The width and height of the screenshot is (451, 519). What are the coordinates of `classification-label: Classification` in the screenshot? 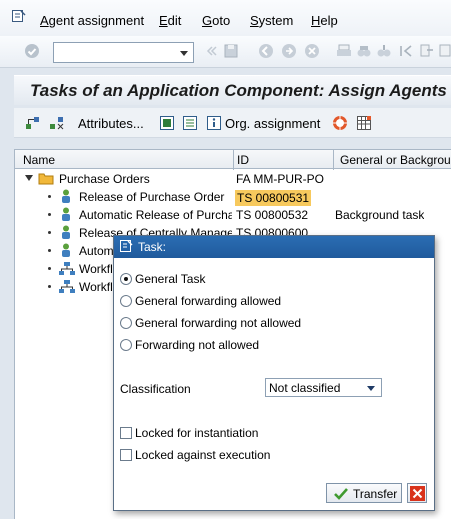 It's located at (155, 389).